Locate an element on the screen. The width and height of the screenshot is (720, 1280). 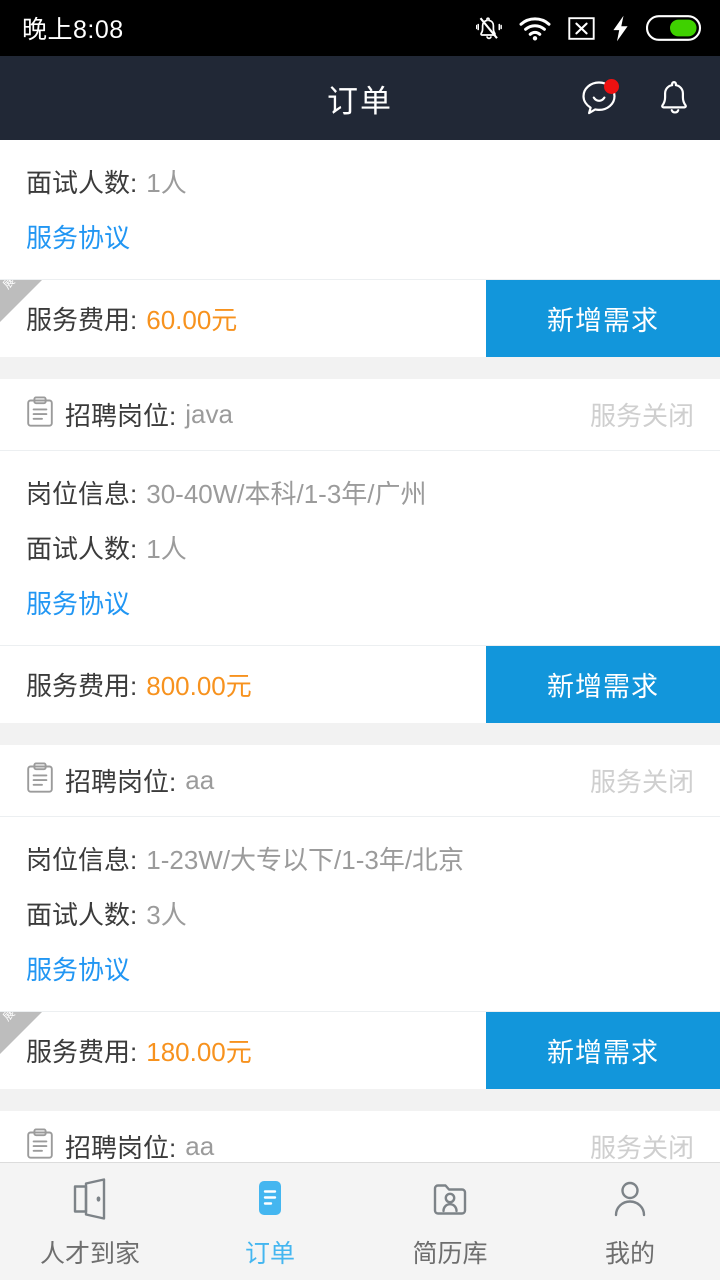
sim-x-icon is located at coordinates (581, 28).